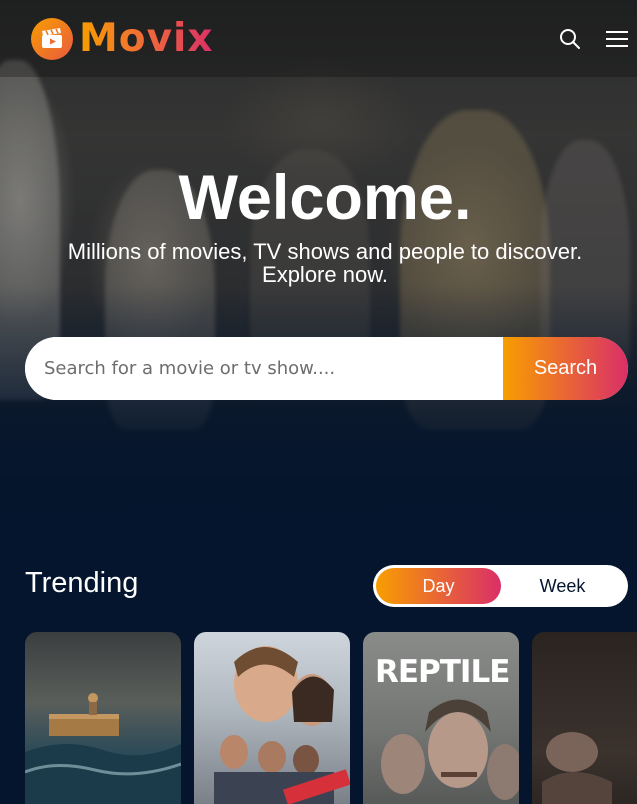 The image size is (637, 804). Describe the element at coordinates (52, 38) in the screenshot. I see `film-clapper-icon` at that location.